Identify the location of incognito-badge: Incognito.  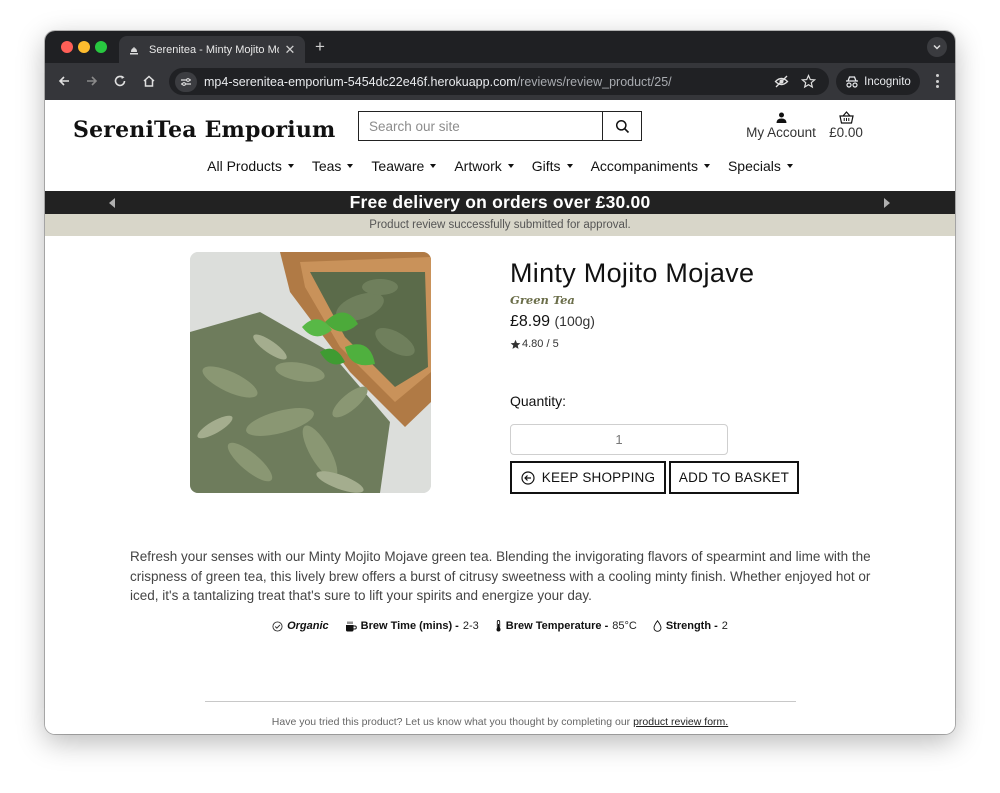
(878, 81).